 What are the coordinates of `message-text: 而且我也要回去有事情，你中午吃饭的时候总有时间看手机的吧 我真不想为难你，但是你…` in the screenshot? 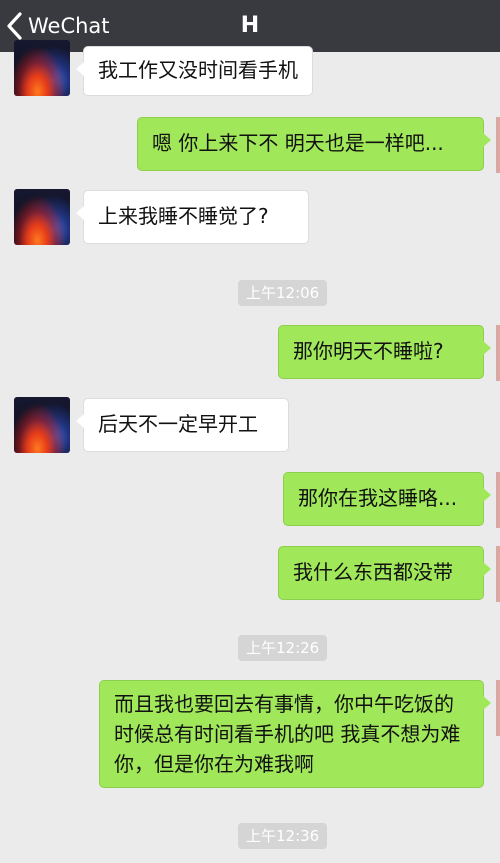 It's located at (287, 734).